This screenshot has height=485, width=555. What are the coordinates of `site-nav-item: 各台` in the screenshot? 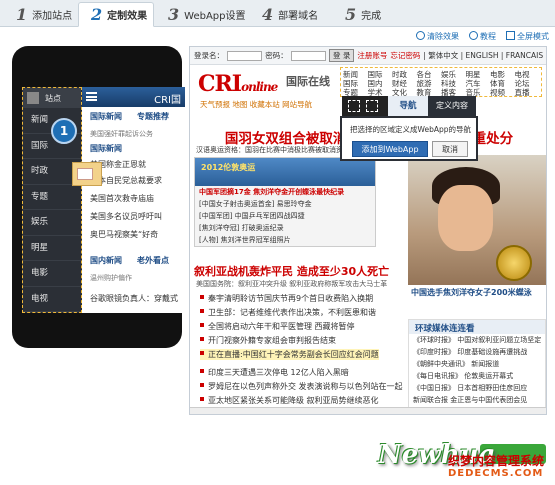 It's located at (429, 74).